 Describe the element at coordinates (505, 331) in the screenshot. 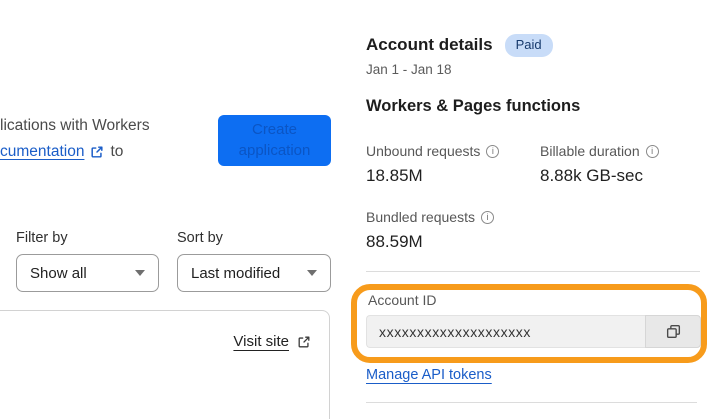

I see `account-id-input` at that location.